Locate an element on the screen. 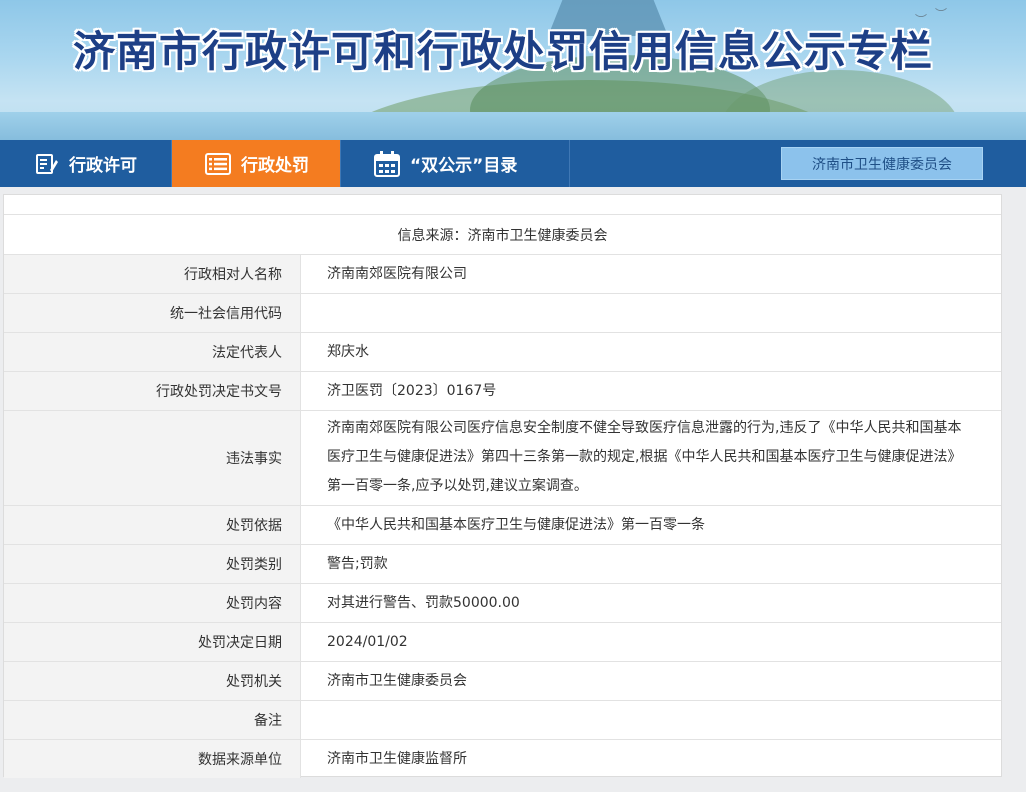 This screenshot has width=1026, height=792. field-value: 对其进行警告、罚款50000.00 is located at coordinates (423, 602).